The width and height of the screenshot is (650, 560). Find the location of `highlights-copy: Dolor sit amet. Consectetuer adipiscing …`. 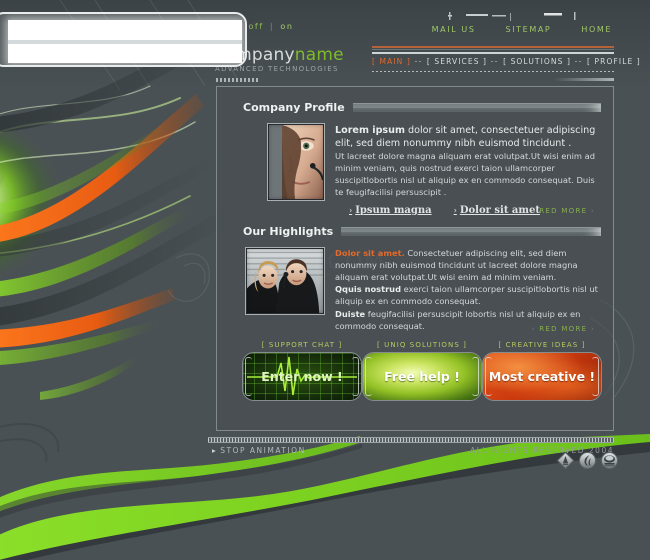

highlights-copy: Dolor sit amet. Consectetuer adipiscing … is located at coordinates (468, 290).